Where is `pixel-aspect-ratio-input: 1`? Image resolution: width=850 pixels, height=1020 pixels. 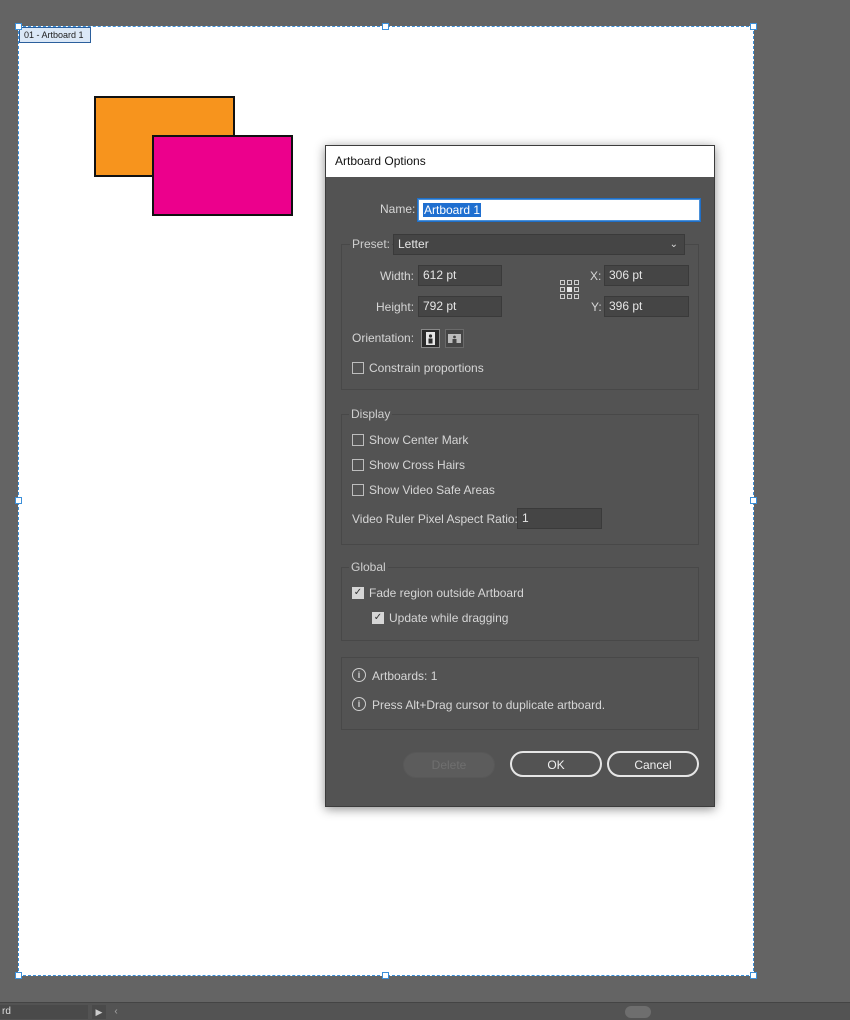 pixel-aspect-ratio-input: 1 is located at coordinates (559, 518).